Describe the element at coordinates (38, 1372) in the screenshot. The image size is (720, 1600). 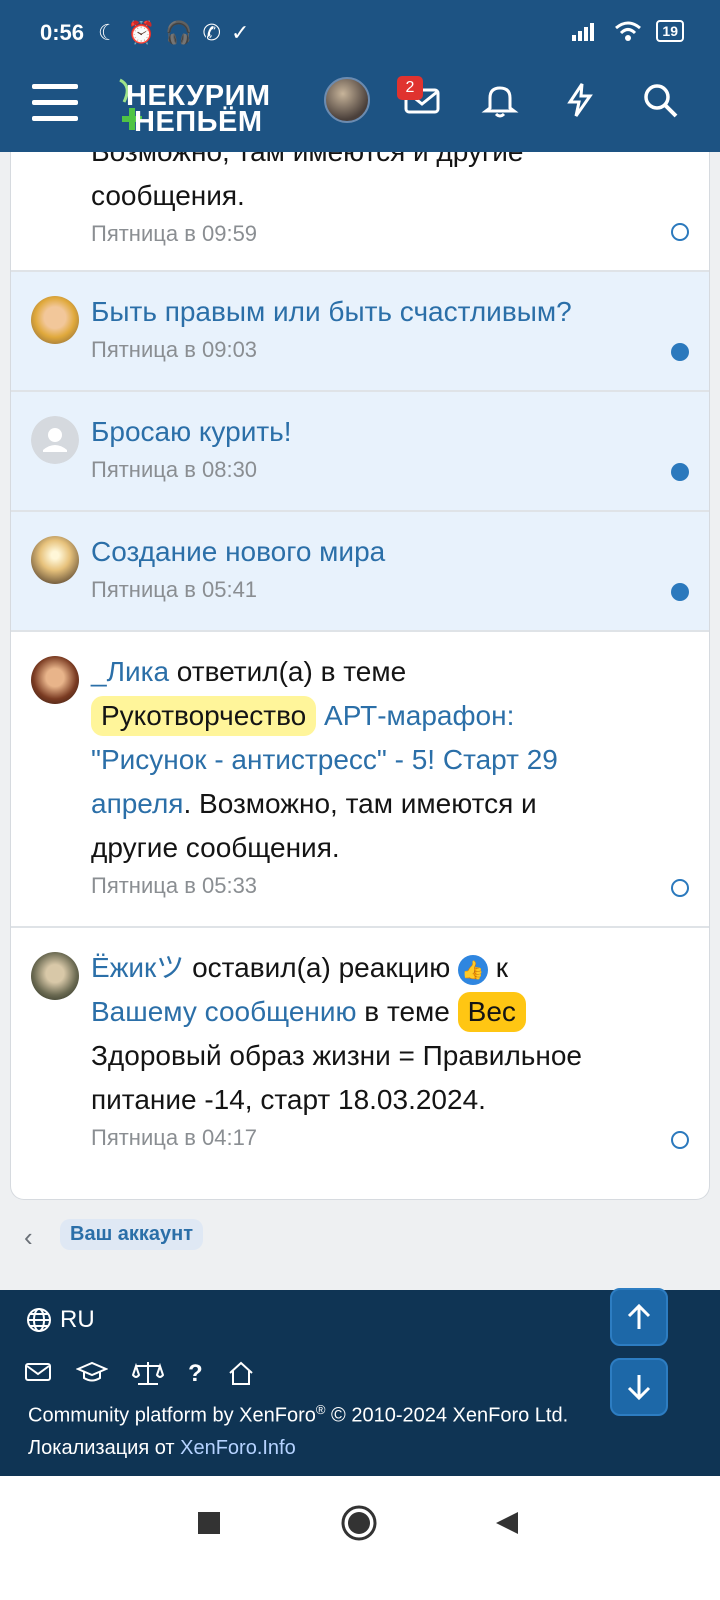
I see `contact-mail-icon` at that location.